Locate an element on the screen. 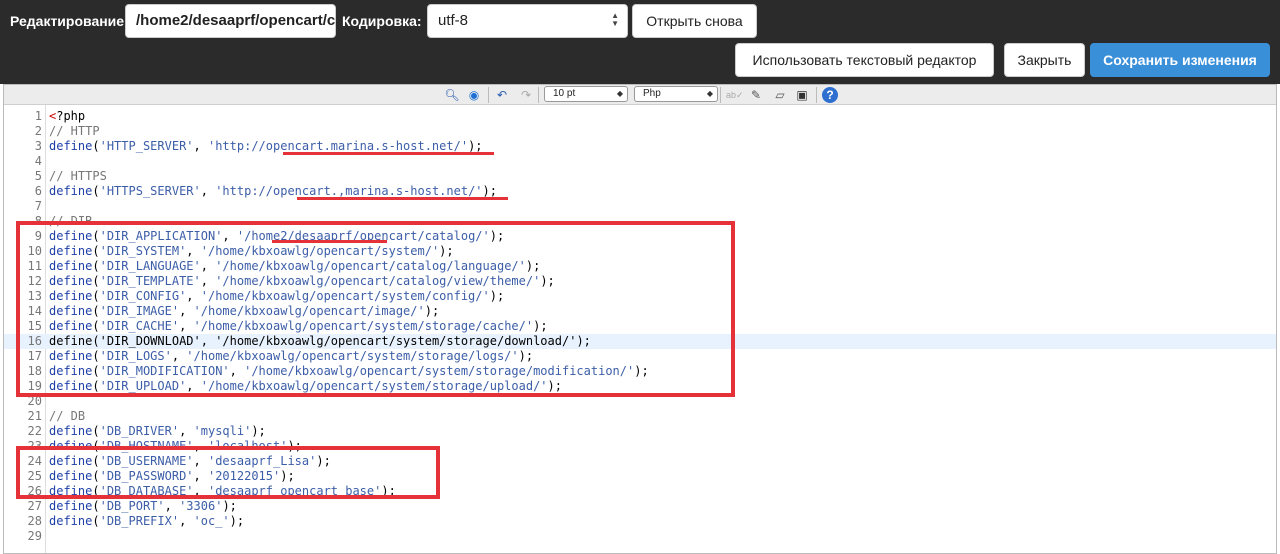 This screenshot has width=1280, height=554. line-number: 28 is located at coordinates (34, 521).